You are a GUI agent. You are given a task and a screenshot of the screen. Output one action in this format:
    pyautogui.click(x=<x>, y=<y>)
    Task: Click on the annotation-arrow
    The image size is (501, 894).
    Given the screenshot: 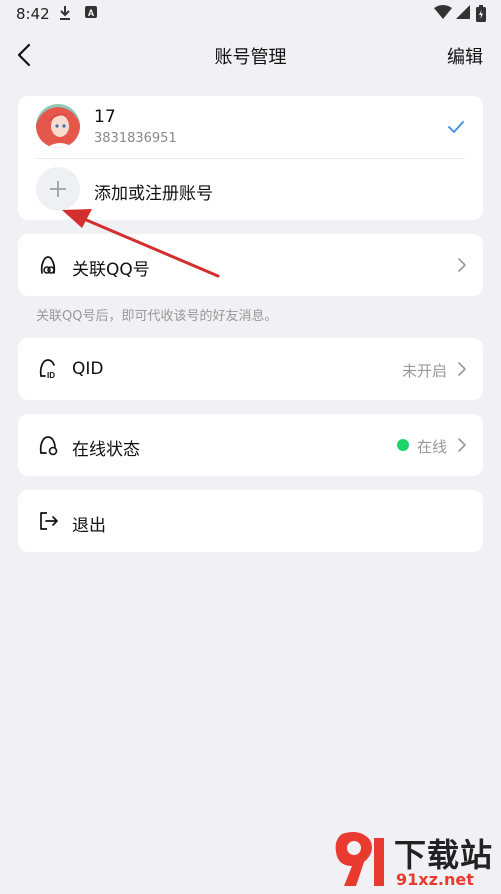 What is the action you would take?
    pyautogui.click(x=141, y=243)
    